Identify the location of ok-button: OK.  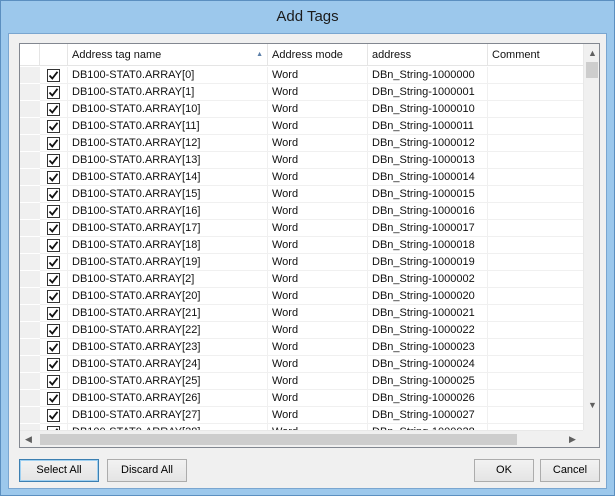
(504, 470).